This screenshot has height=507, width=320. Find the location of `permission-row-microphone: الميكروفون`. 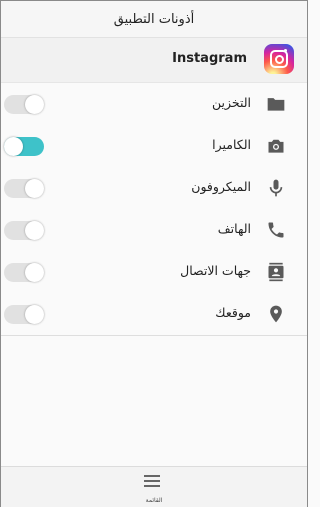

permission-row-microphone: الميكروفون is located at coordinates (154, 188).